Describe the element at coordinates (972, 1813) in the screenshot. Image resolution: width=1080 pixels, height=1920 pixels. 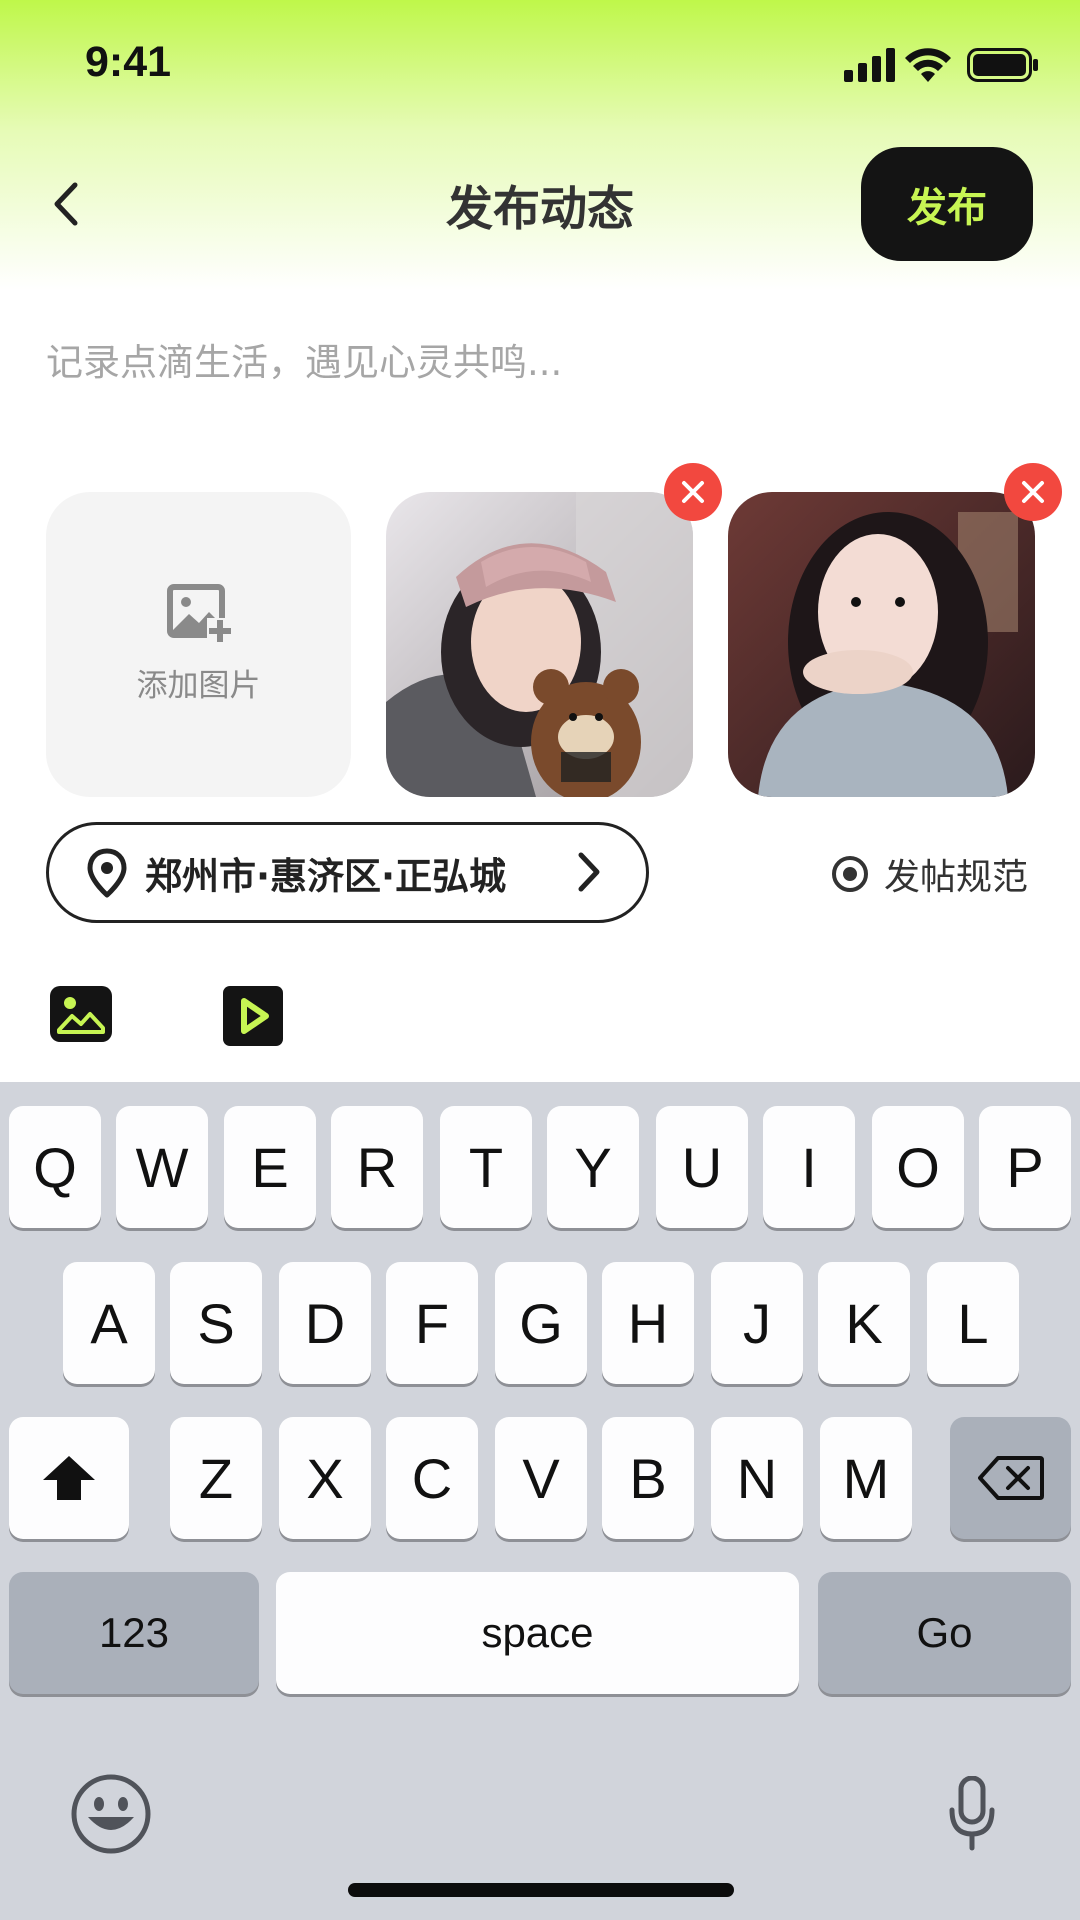
I see `microphone-icon` at that location.